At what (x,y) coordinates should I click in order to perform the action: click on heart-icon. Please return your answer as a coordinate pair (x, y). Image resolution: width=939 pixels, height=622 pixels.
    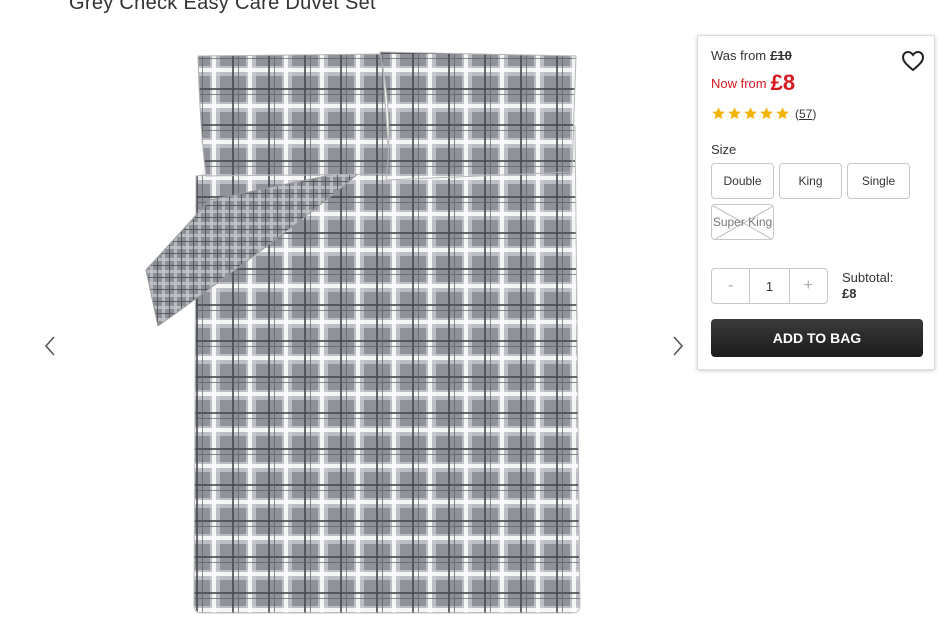
    Looking at the image, I should click on (913, 61).